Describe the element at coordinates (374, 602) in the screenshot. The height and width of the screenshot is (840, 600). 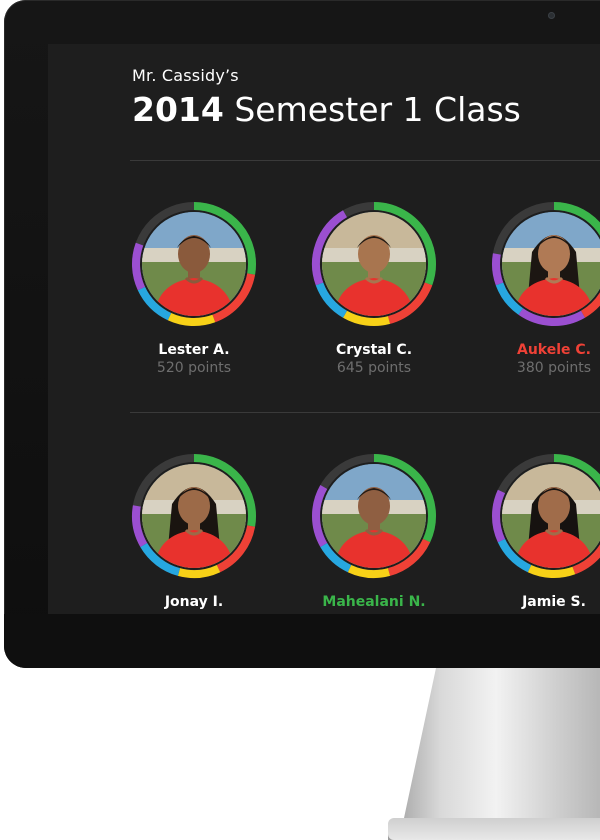
I see `student-name: Mahealani N.` at that location.